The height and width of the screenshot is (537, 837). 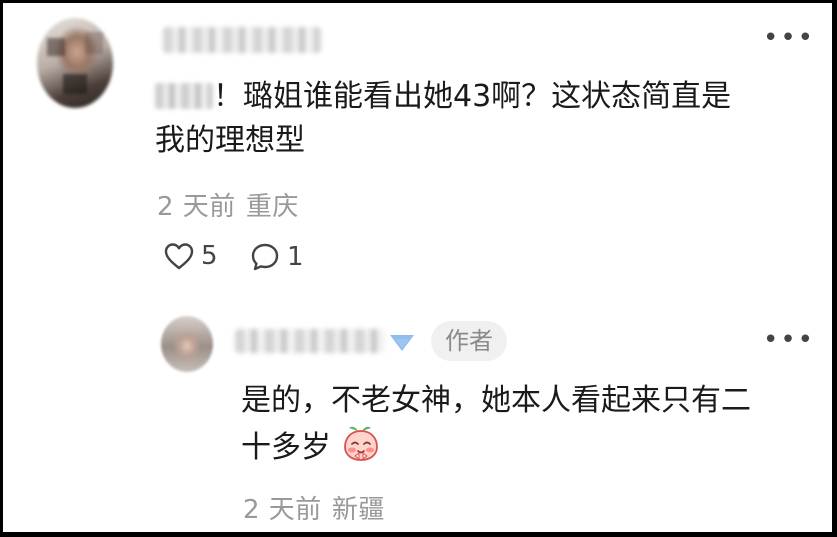 What do you see at coordinates (184, 96) in the screenshot?
I see `mention-blurred` at bounding box center [184, 96].